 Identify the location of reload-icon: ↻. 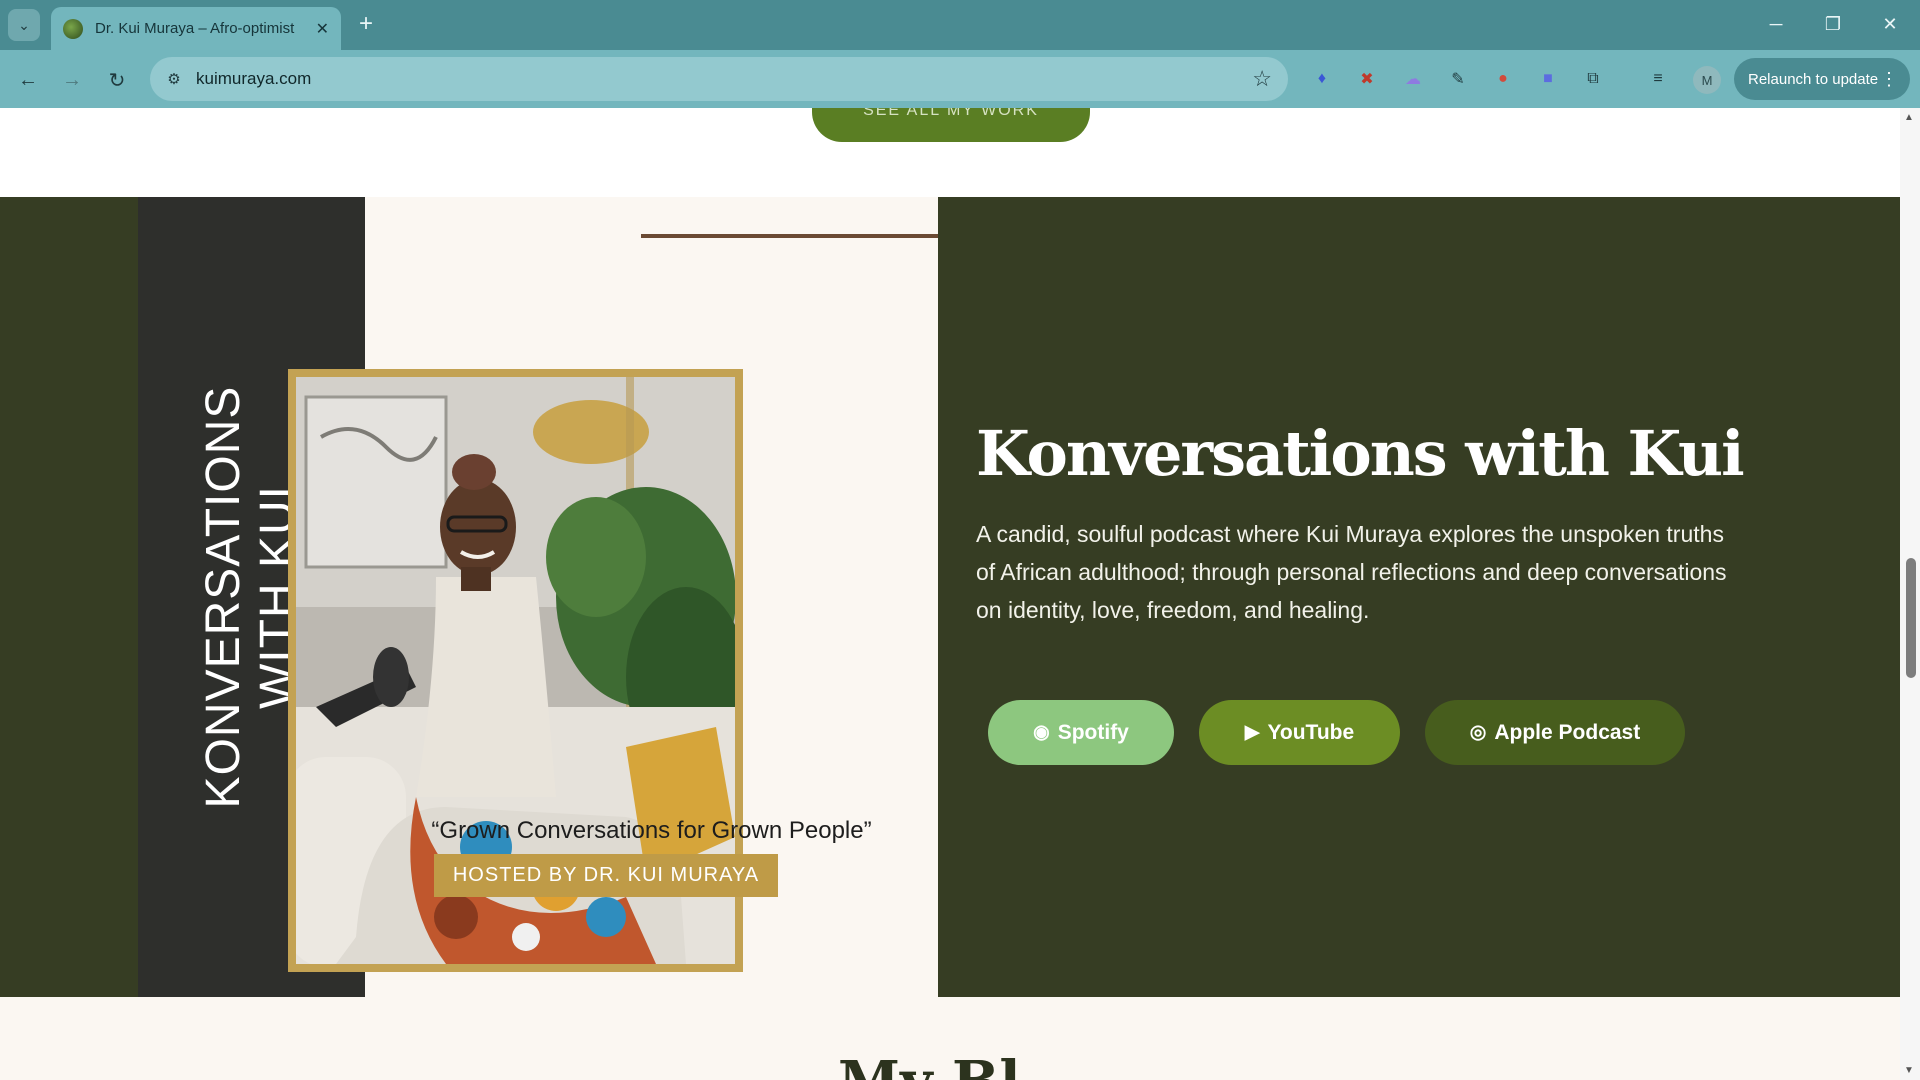
(117, 80).